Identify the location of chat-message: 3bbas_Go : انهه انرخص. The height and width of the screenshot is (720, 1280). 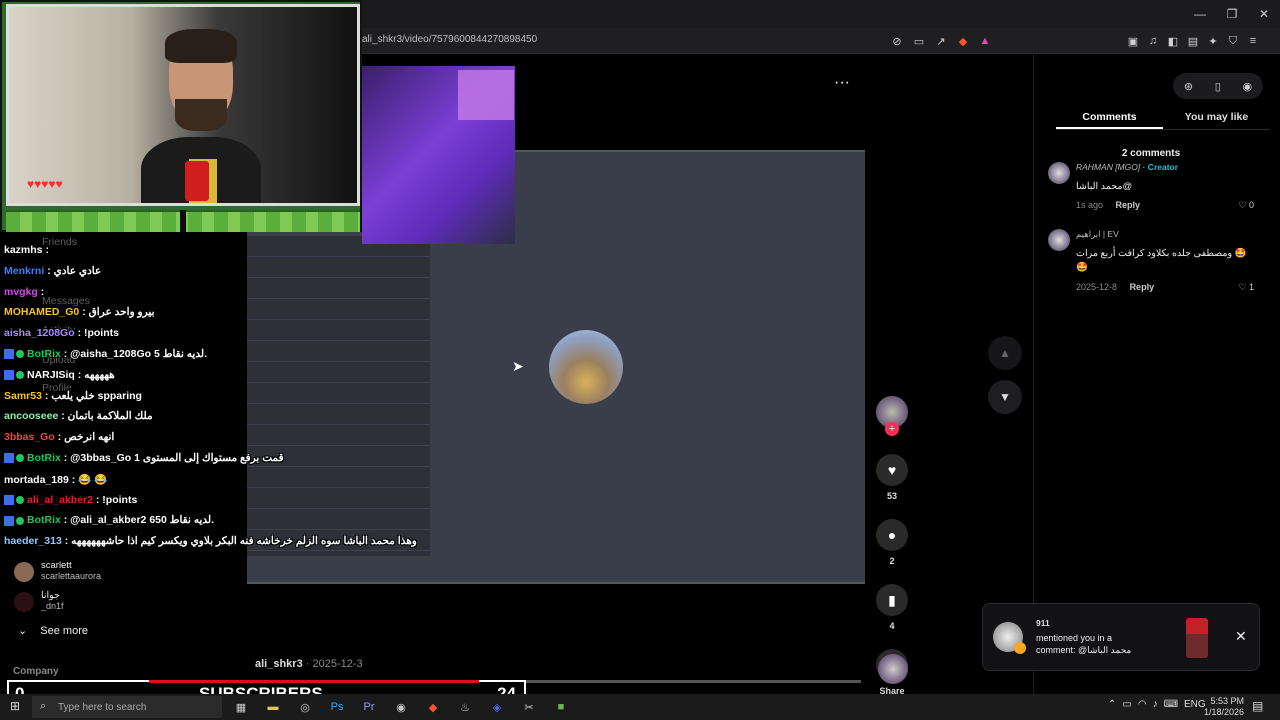
(59, 437).